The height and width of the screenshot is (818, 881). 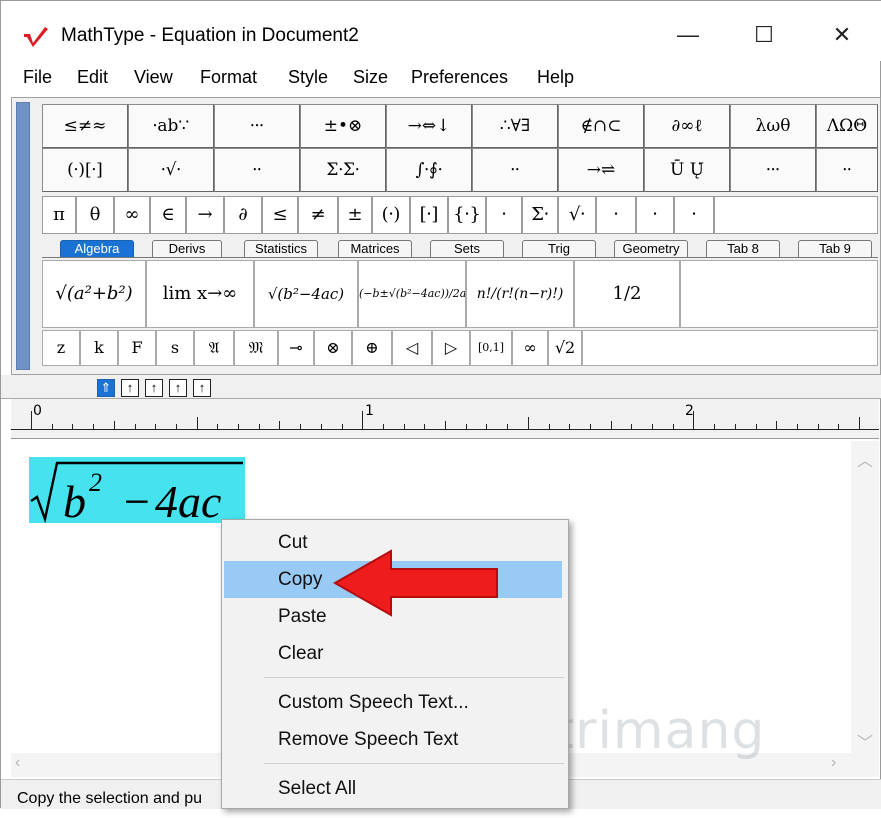 What do you see at coordinates (17, 763) in the screenshot?
I see `scroll-left-icon: ‹` at bounding box center [17, 763].